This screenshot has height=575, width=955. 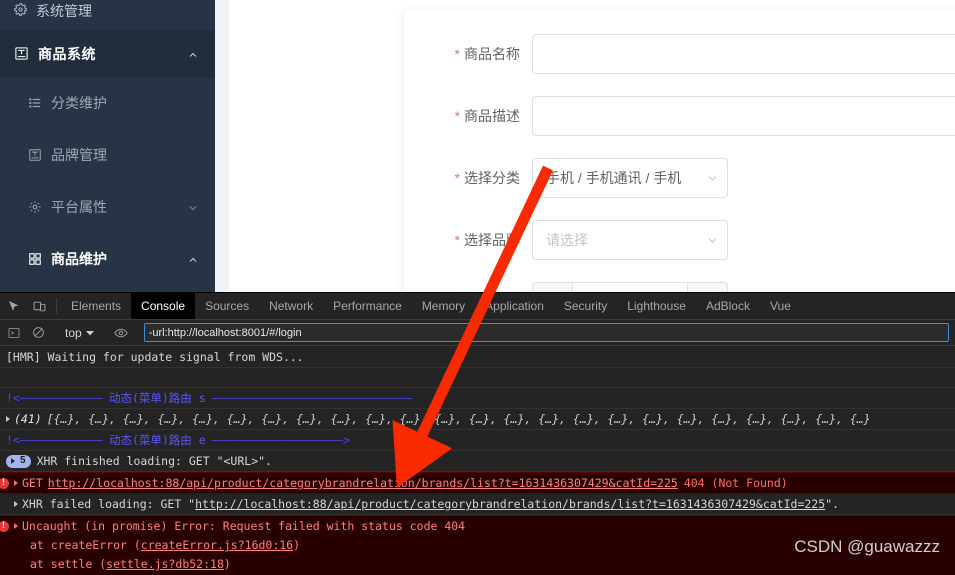 What do you see at coordinates (107, 155) in the screenshot?
I see `sidebar-item-brand-management: 品牌管理` at bounding box center [107, 155].